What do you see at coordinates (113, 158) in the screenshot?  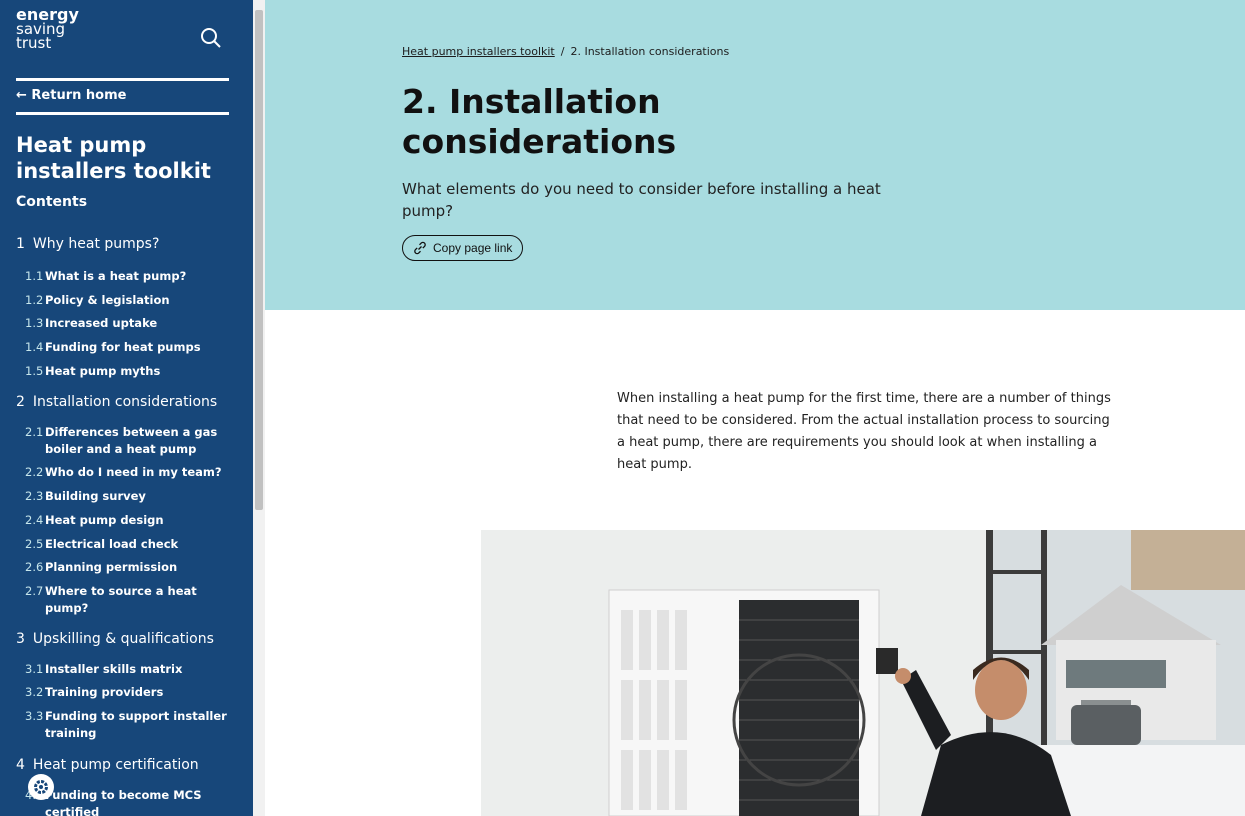 I see `toolkit-title: Heat pump installers toolkit` at bounding box center [113, 158].